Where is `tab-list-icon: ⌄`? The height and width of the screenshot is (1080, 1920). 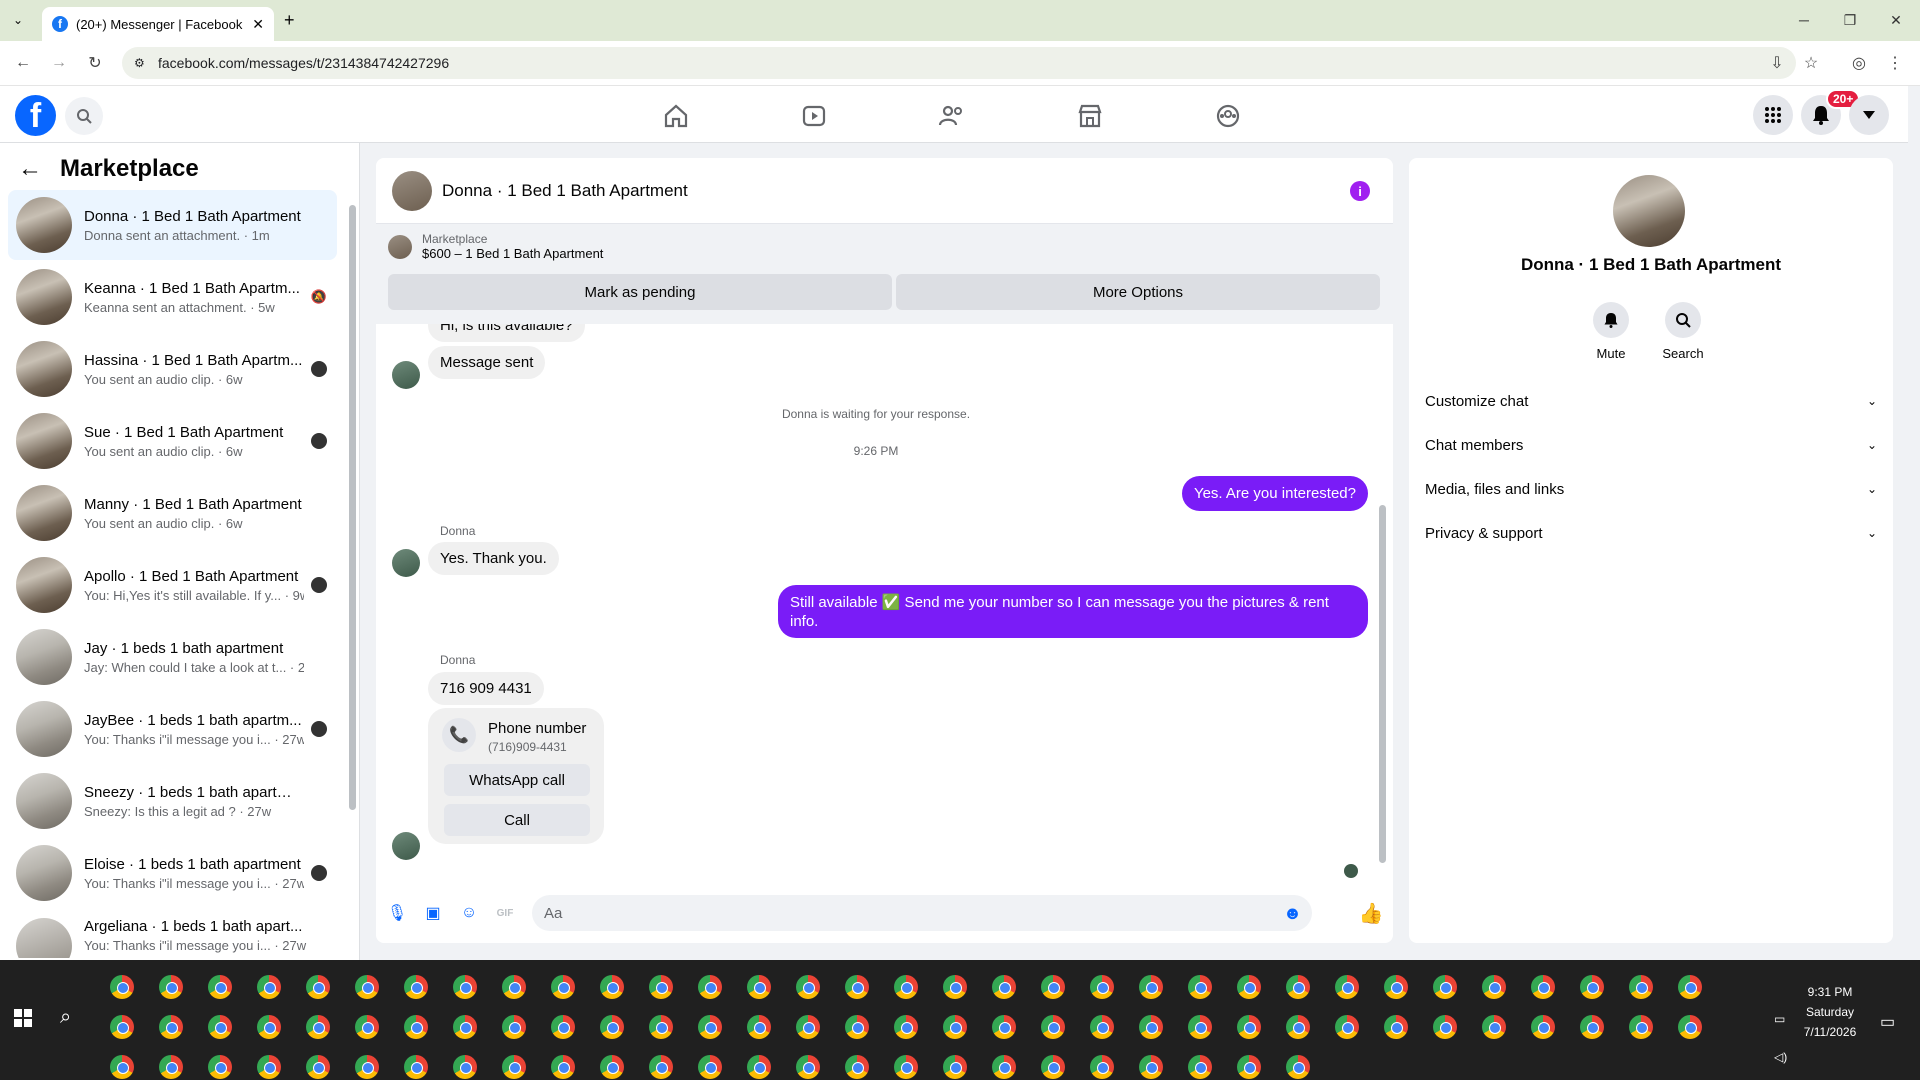 tab-list-icon: ⌄ is located at coordinates (18, 20).